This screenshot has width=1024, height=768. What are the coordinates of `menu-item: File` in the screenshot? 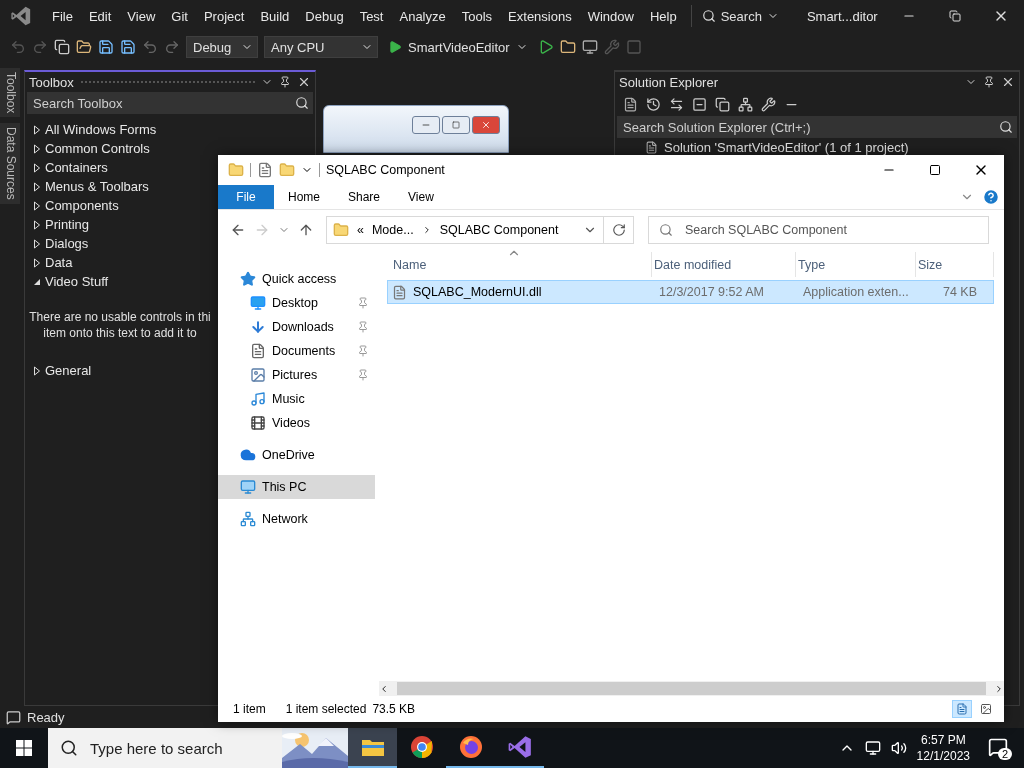 It's located at (62, 16).